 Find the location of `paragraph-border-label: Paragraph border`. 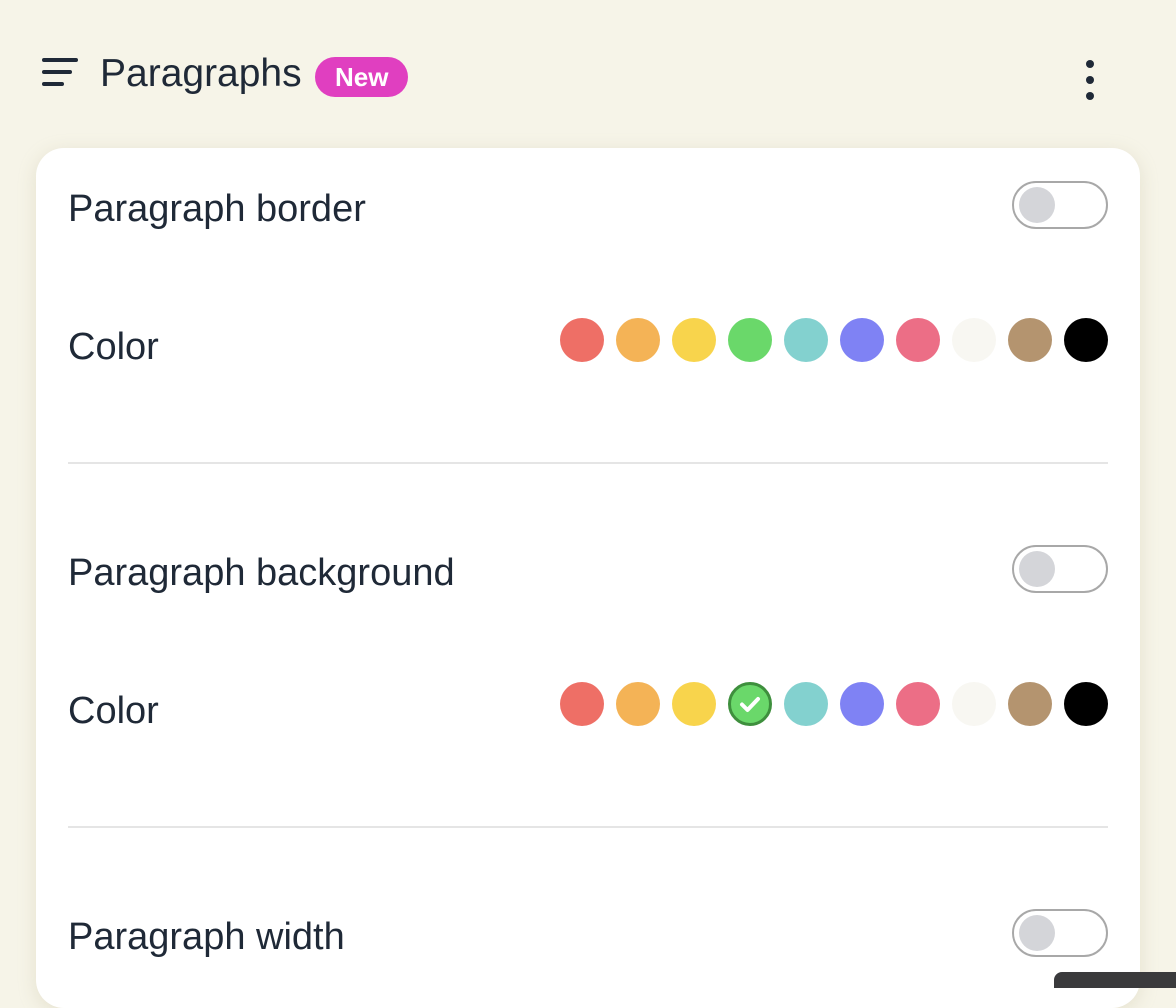

paragraph-border-label: Paragraph border is located at coordinates (217, 209).